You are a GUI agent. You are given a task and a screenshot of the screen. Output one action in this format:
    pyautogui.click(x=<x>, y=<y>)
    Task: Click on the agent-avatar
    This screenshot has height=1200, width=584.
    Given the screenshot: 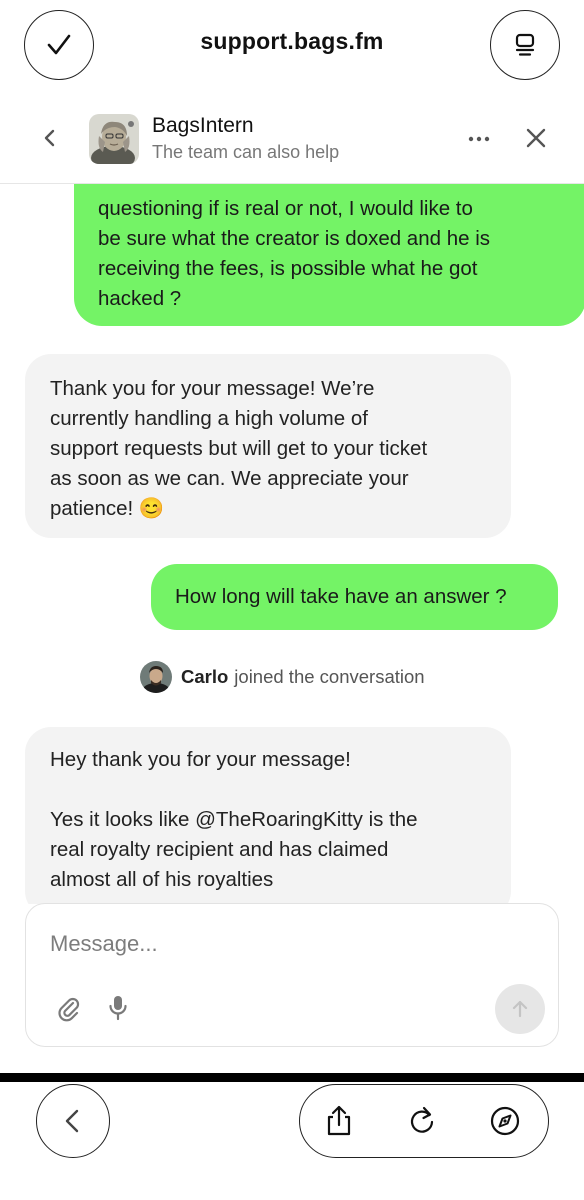 What is the action you would take?
    pyautogui.click(x=156, y=677)
    